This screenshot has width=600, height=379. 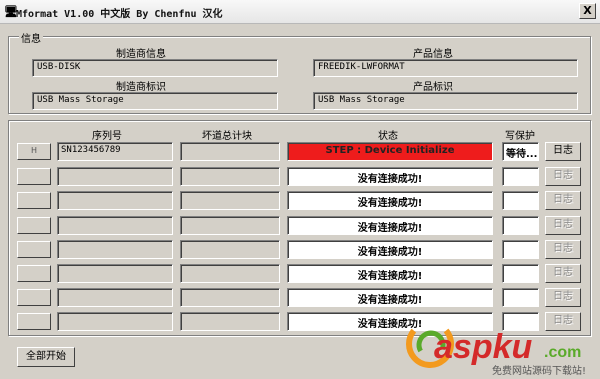 I want to click on manufacturer-info-field: USB-DISK, so click(x=155, y=68).